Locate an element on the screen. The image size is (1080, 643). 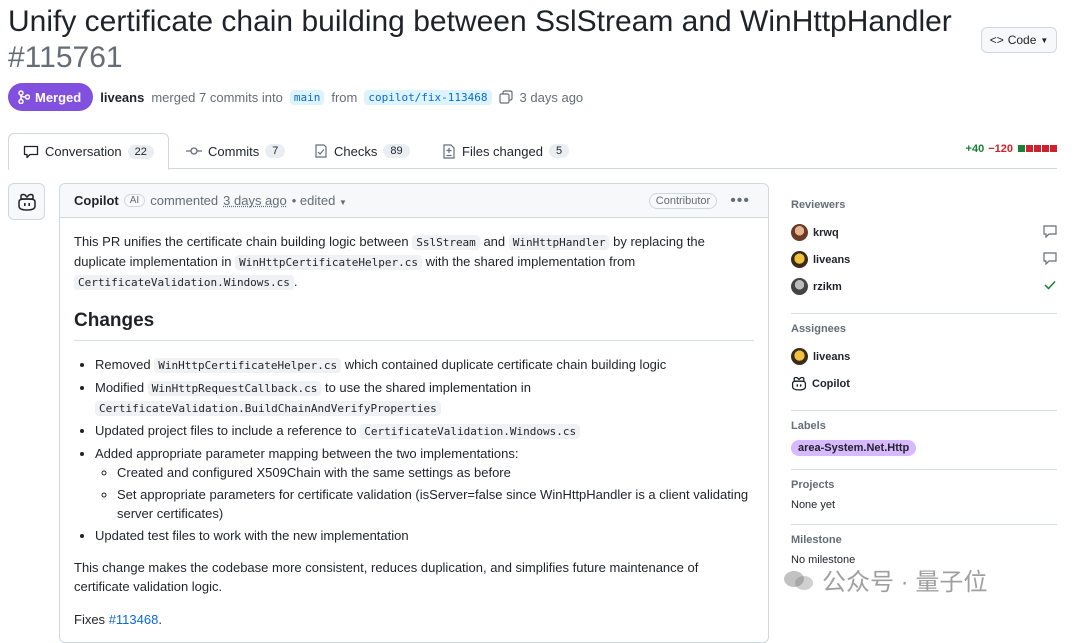
commit-icon is located at coordinates (194, 151).